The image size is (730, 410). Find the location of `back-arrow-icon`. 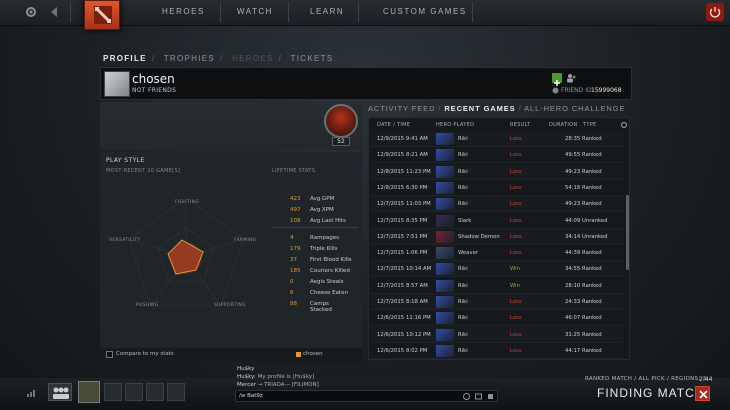

back-arrow-icon is located at coordinates (54, 12).